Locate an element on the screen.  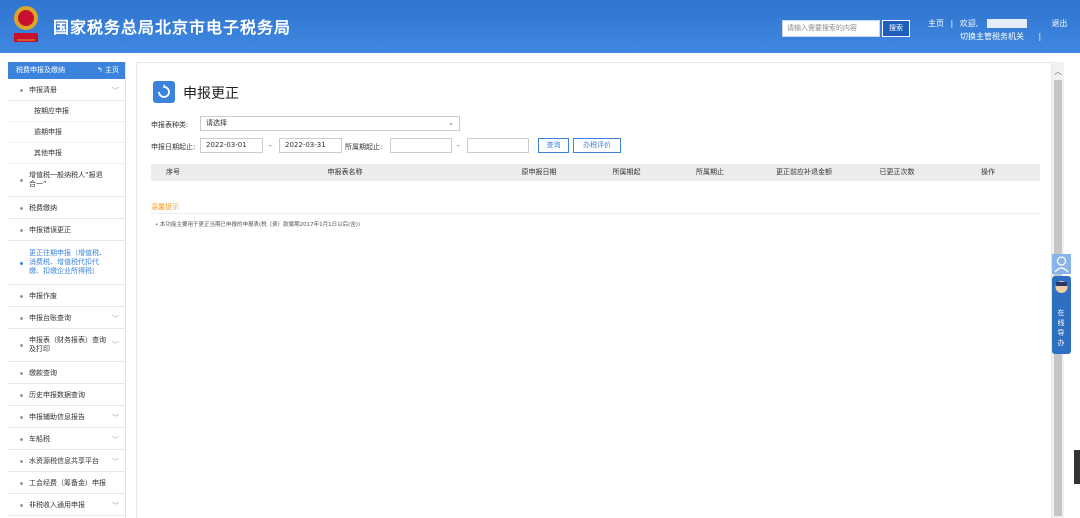
masked-username is located at coordinates (1006, 23).